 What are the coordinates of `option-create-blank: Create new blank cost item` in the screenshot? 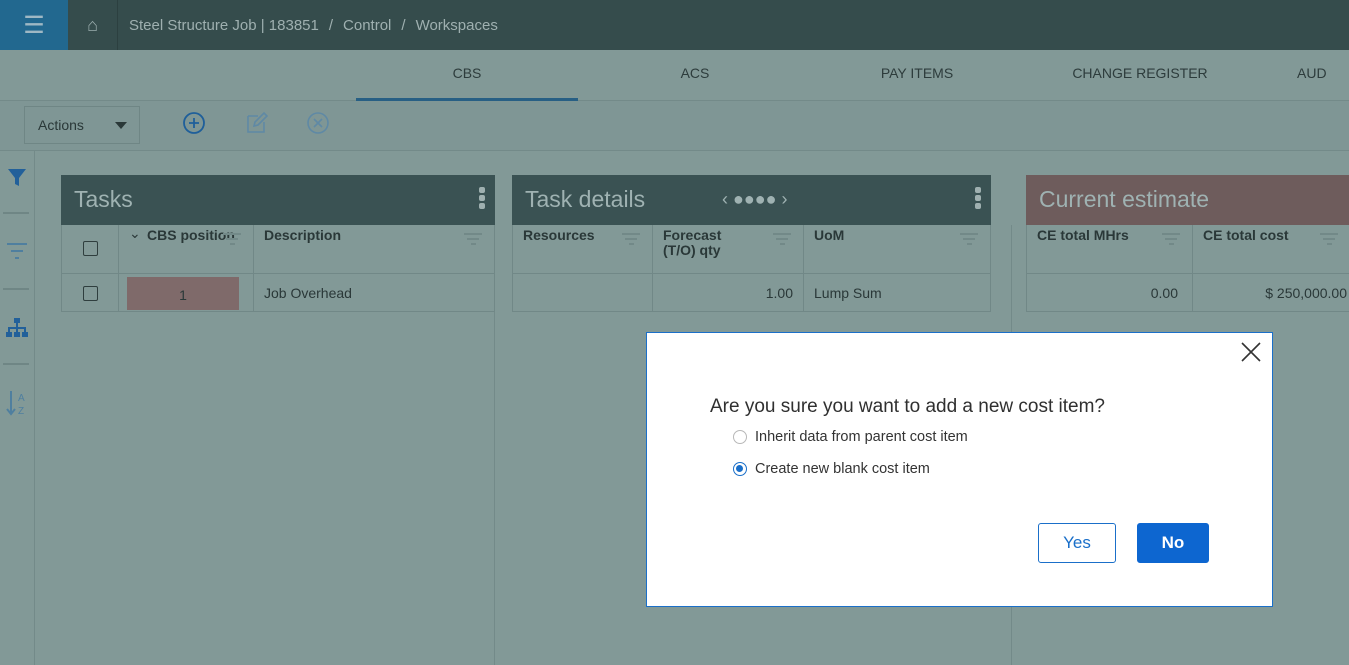 It's located at (831, 469).